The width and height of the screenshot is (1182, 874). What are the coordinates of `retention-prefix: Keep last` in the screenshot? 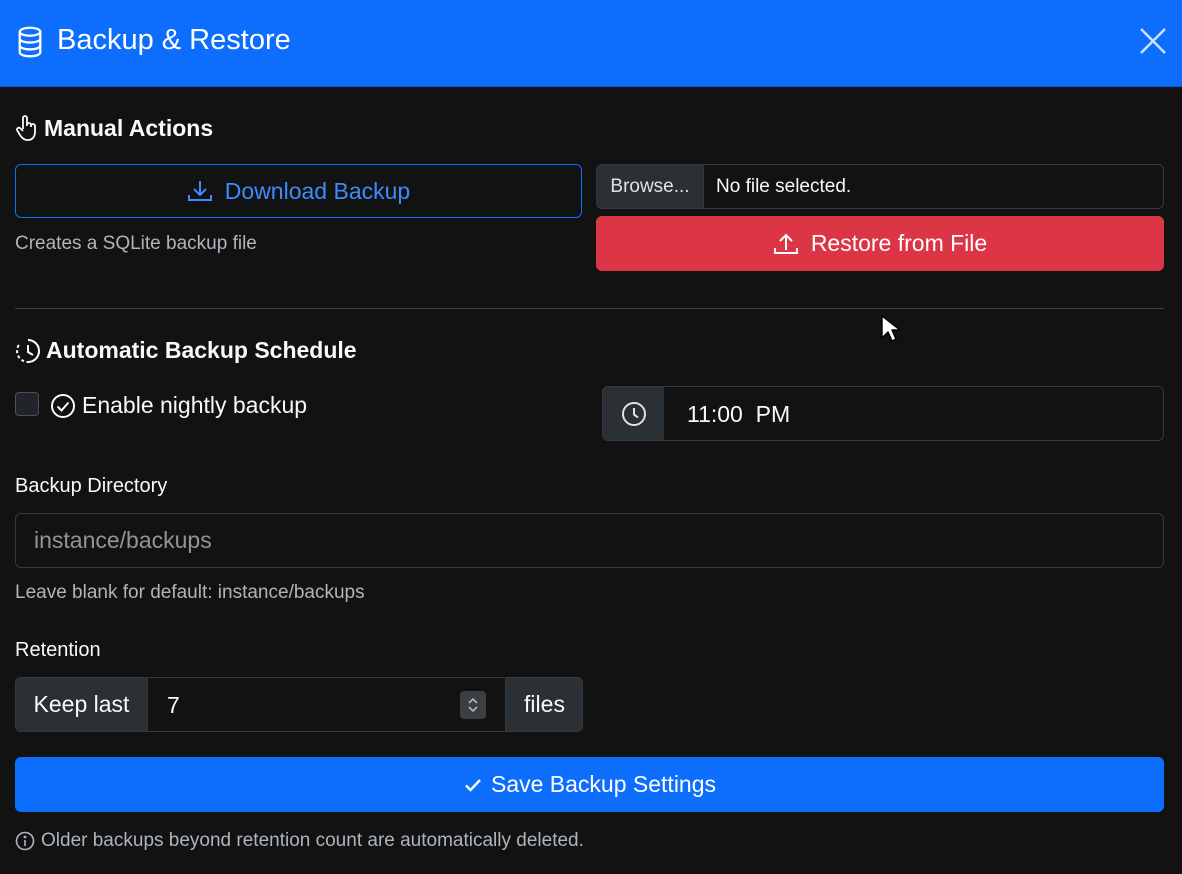 It's located at (82, 704).